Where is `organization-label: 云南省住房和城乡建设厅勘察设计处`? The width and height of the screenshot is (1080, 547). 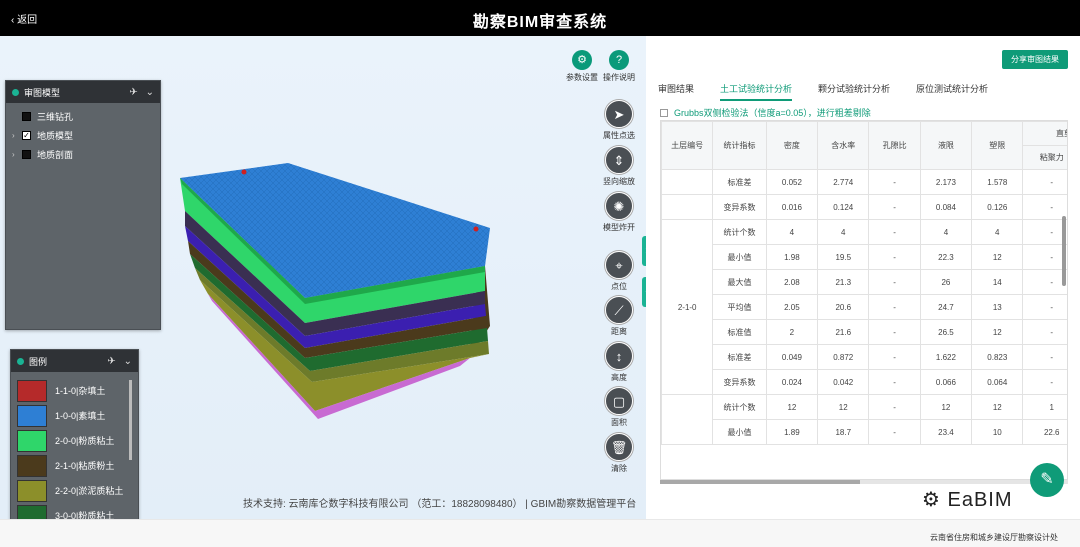
organization-label: 云南省住房和城乡建设厅勘察设计处 is located at coordinates (994, 537).